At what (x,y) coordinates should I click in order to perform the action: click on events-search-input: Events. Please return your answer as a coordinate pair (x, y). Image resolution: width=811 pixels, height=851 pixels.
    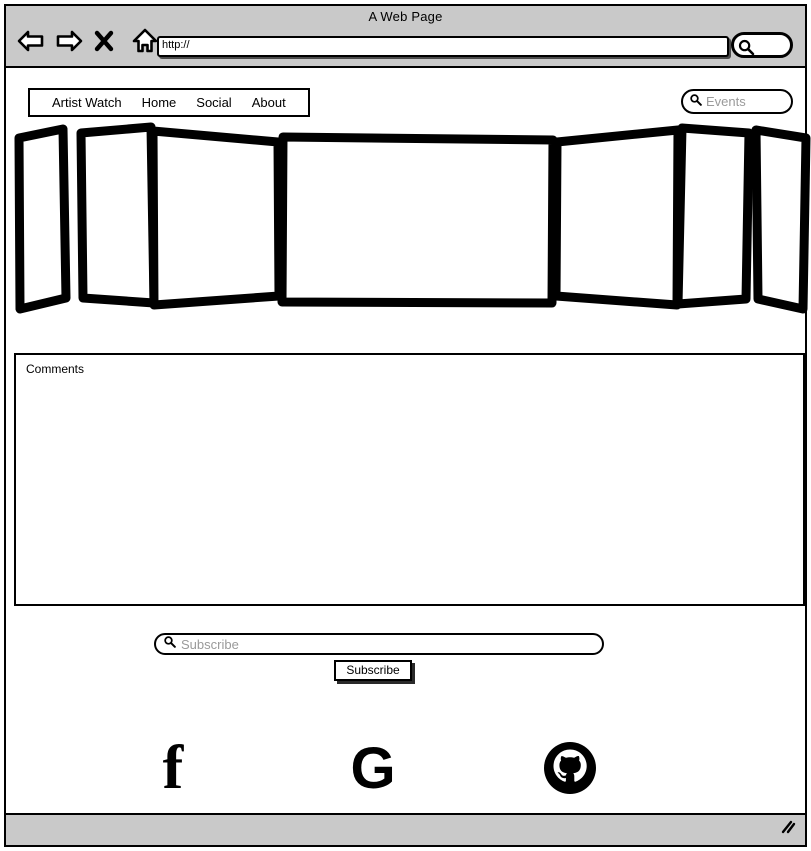
    Looking at the image, I should click on (737, 101).